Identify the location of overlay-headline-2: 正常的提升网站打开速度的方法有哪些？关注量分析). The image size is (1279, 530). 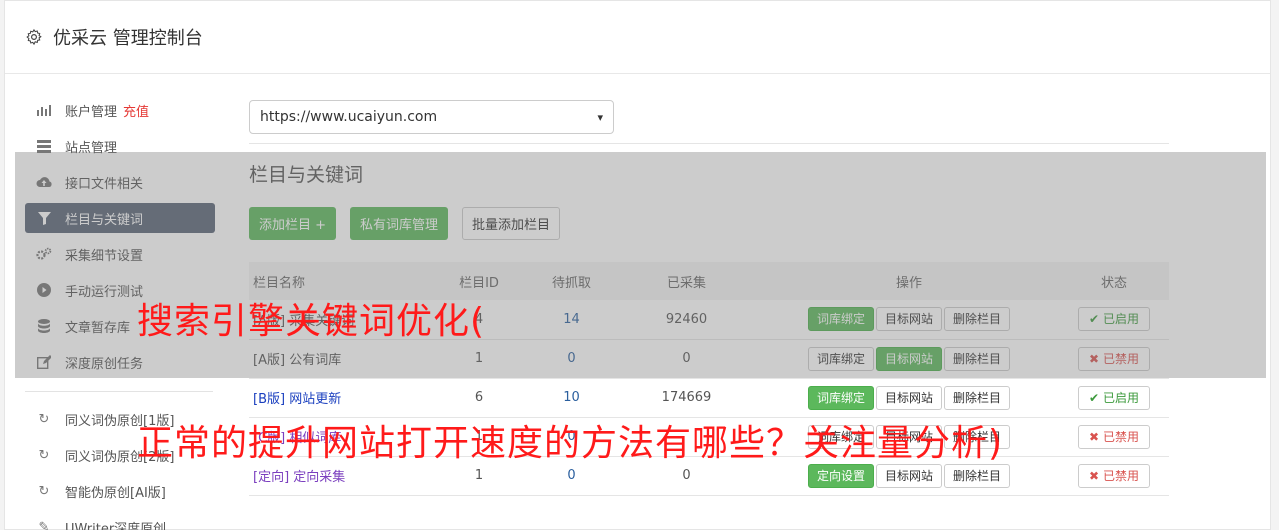
(570, 443).